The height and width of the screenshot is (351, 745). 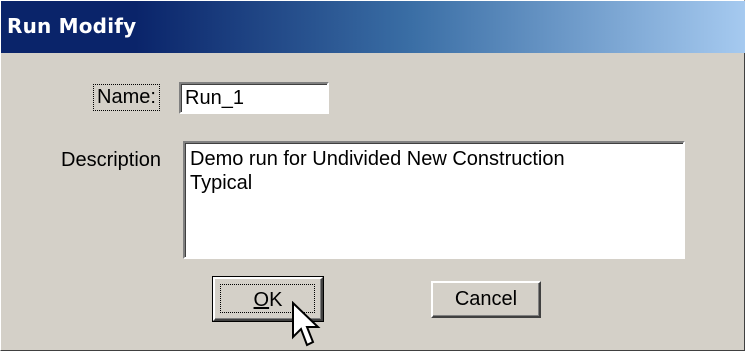 I want to click on cancel-button: Cancel, so click(x=486, y=299).